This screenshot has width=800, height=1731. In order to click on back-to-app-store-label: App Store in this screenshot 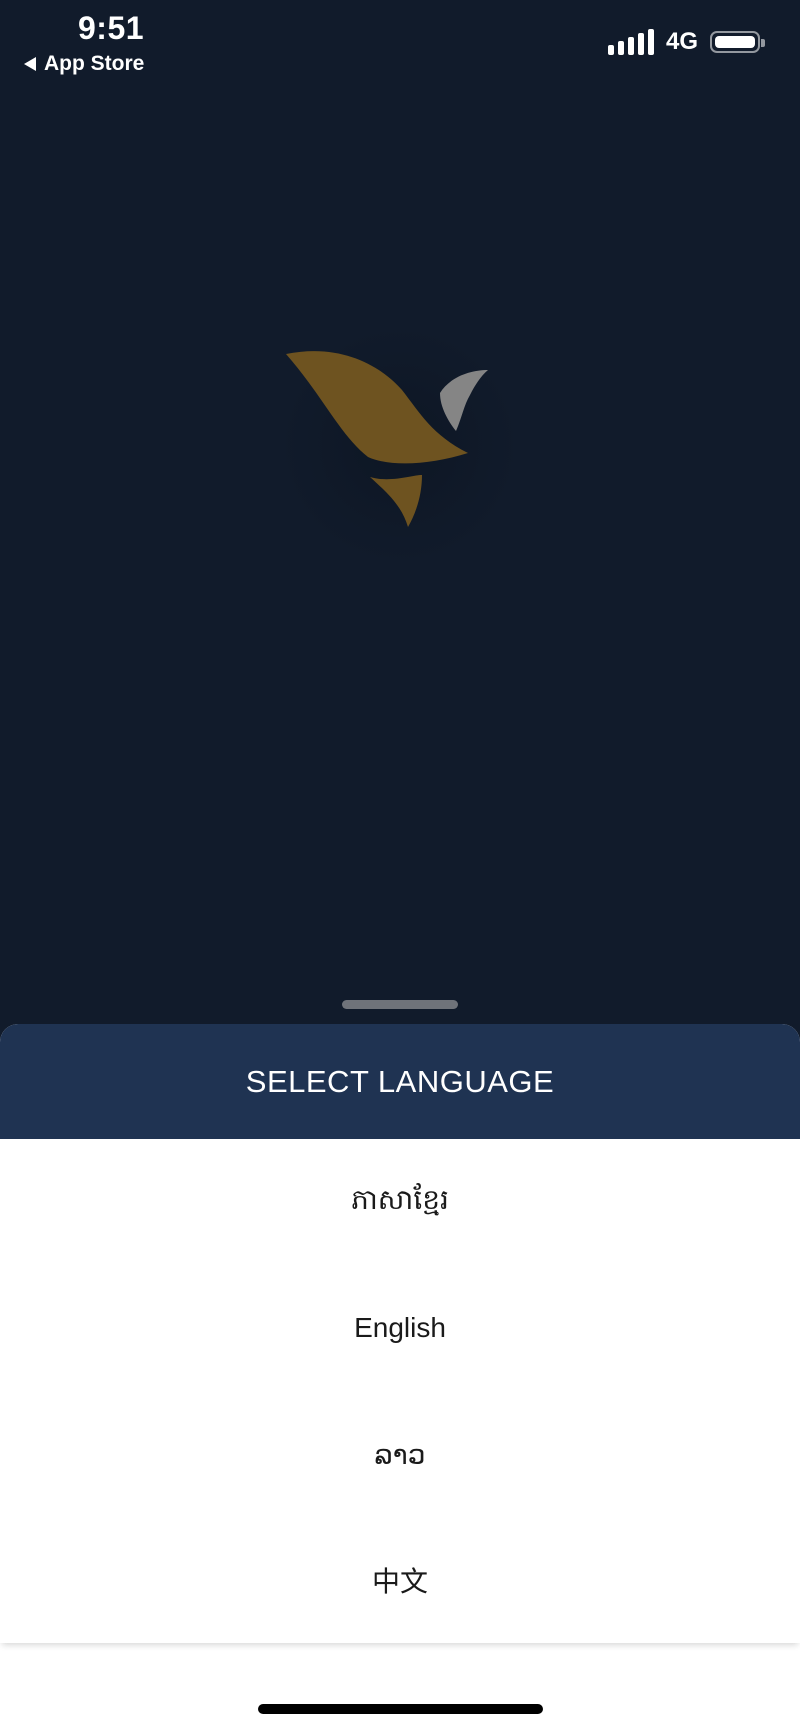, I will do `click(94, 63)`.